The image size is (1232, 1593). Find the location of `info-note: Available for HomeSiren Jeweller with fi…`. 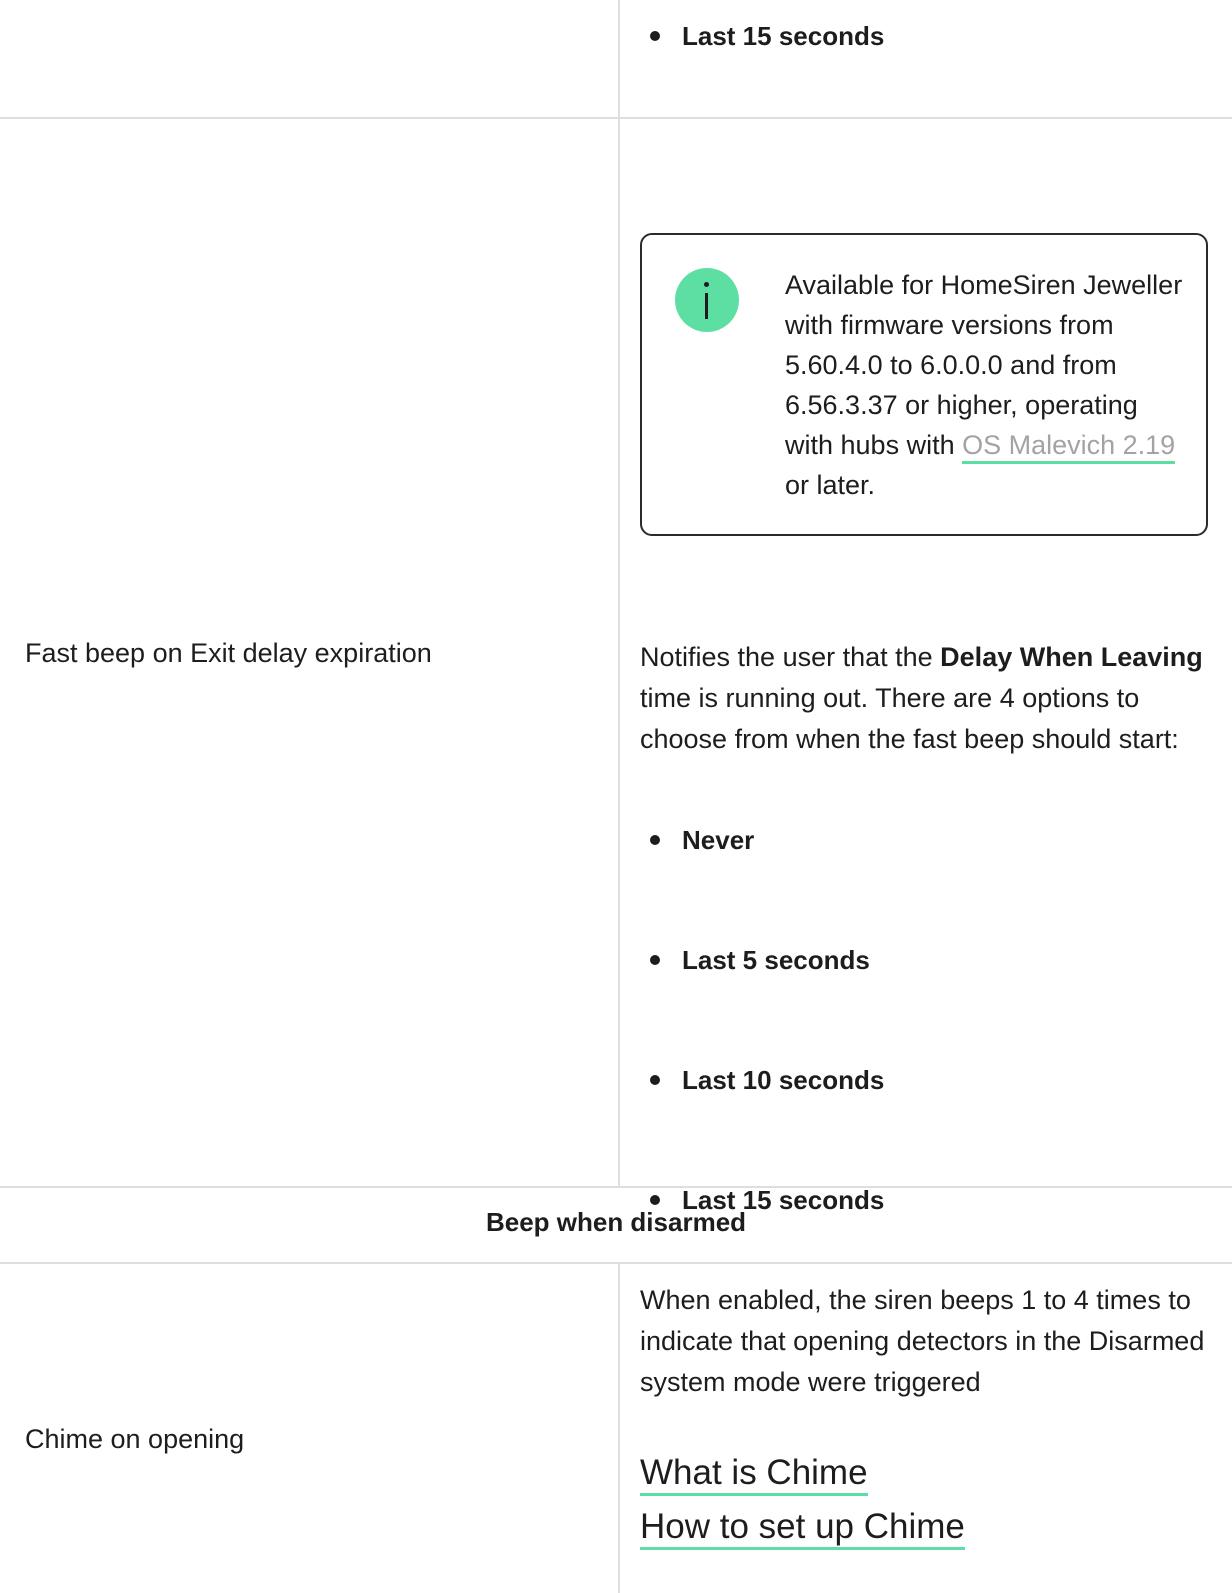

info-note: Available for HomeSiren Jeweller with fi… is located at coordinates (924, 384).